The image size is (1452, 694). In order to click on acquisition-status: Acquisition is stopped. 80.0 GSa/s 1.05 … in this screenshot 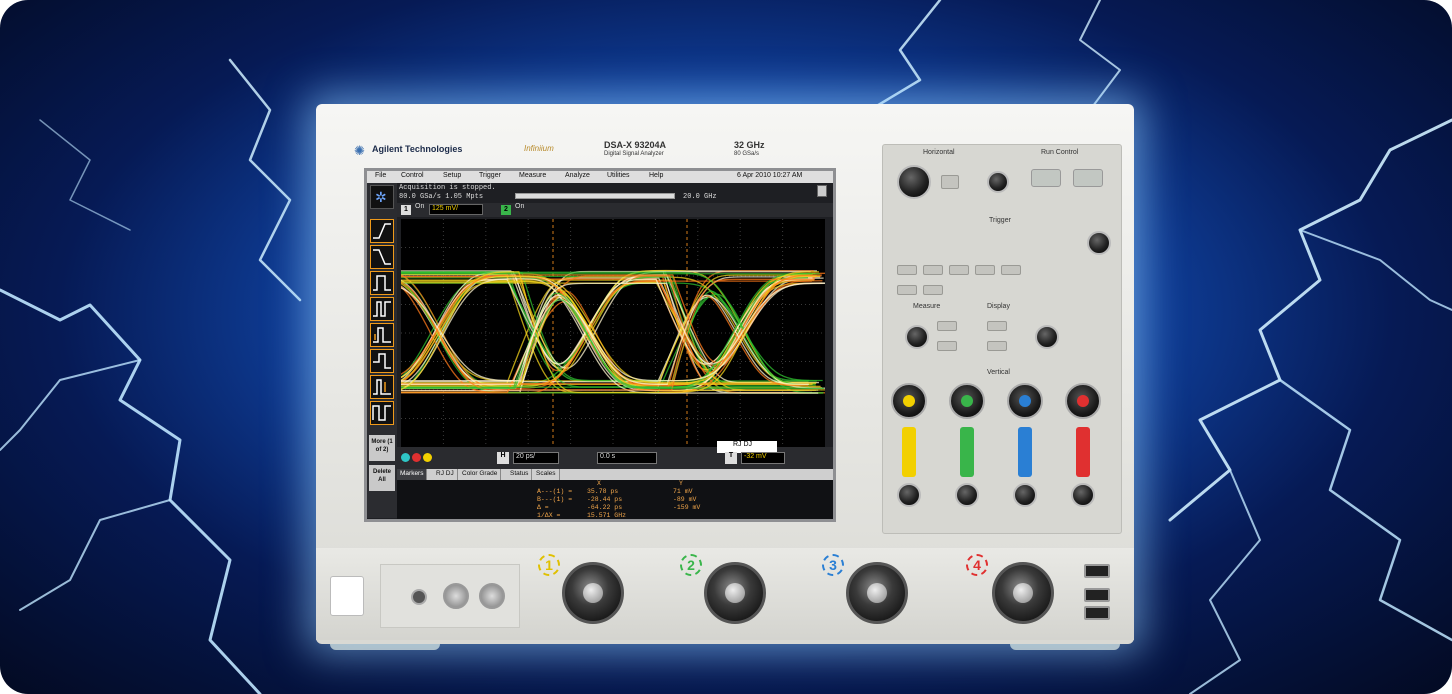, I will do `click(612, 193)`.